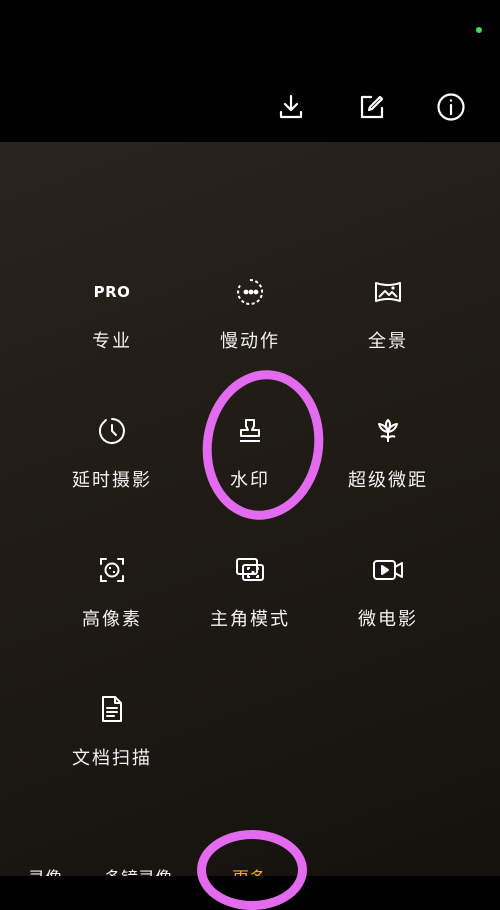  What do you see at coordinates (112, 619) in the screenshot?
I see `mode-label: 高像素` at bounding box center [112, 619].